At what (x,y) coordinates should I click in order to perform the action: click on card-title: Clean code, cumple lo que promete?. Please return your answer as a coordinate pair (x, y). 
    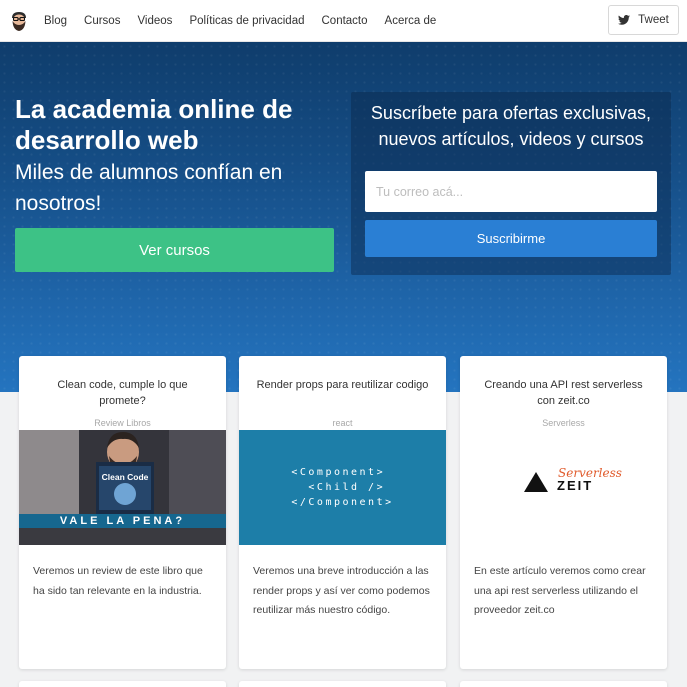
    Looking at the image, I should click on (122, 393).